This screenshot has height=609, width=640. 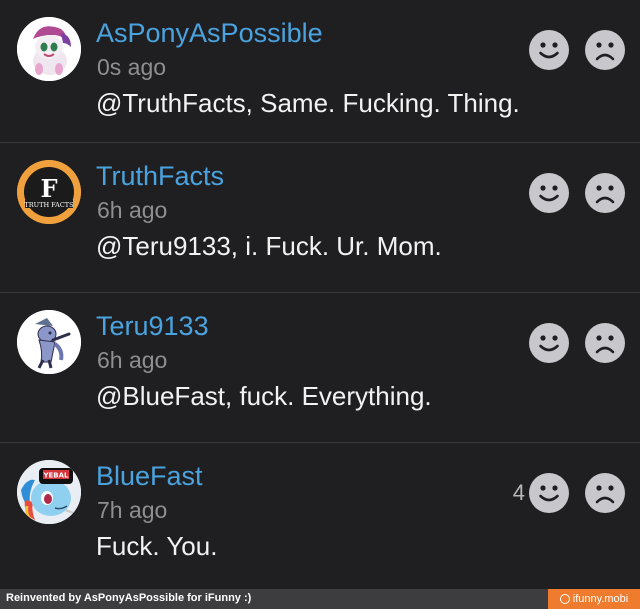 I want to click on comment-text: Fuck. You., so click(x=157, y=546).